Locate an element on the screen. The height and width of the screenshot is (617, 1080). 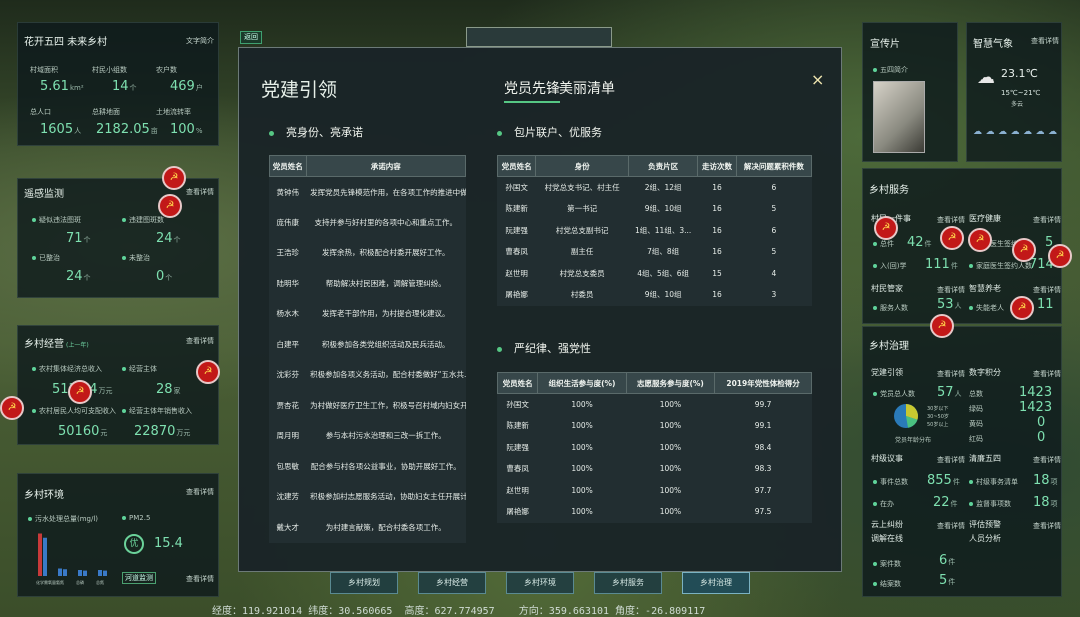
stat-value: 22870万元 is located at coordinates (162, 431).